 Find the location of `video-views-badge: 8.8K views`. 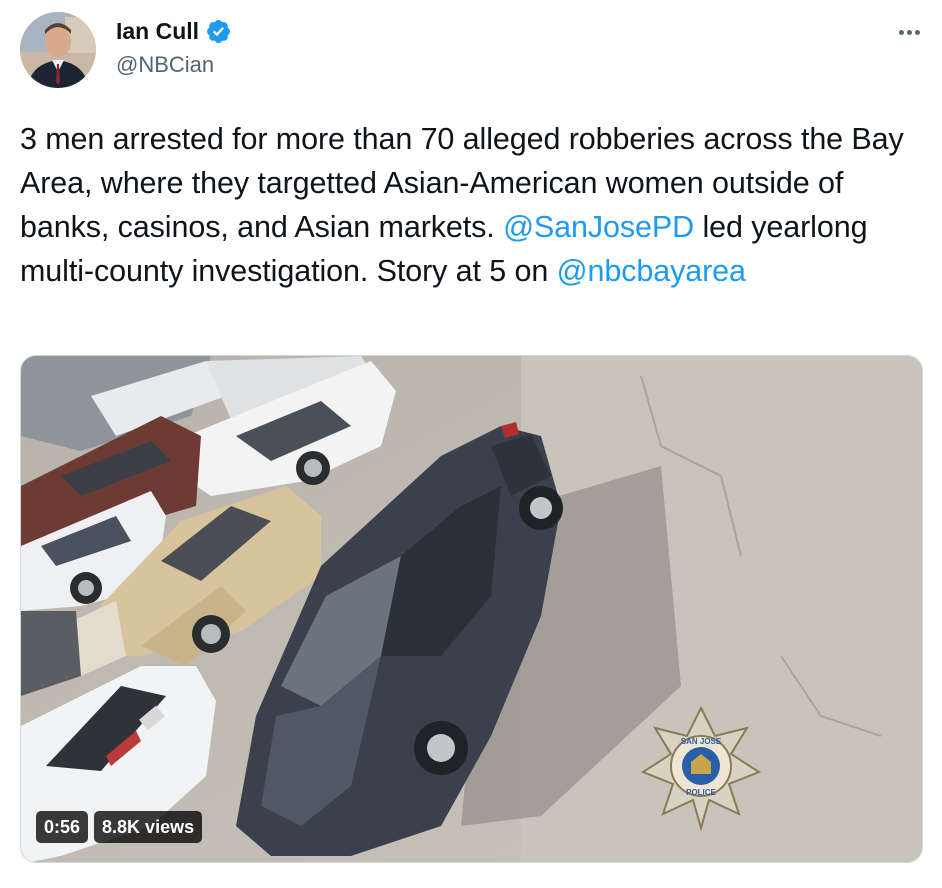

video-views-badge: 8.8K views is located at coordinates (148, 827).